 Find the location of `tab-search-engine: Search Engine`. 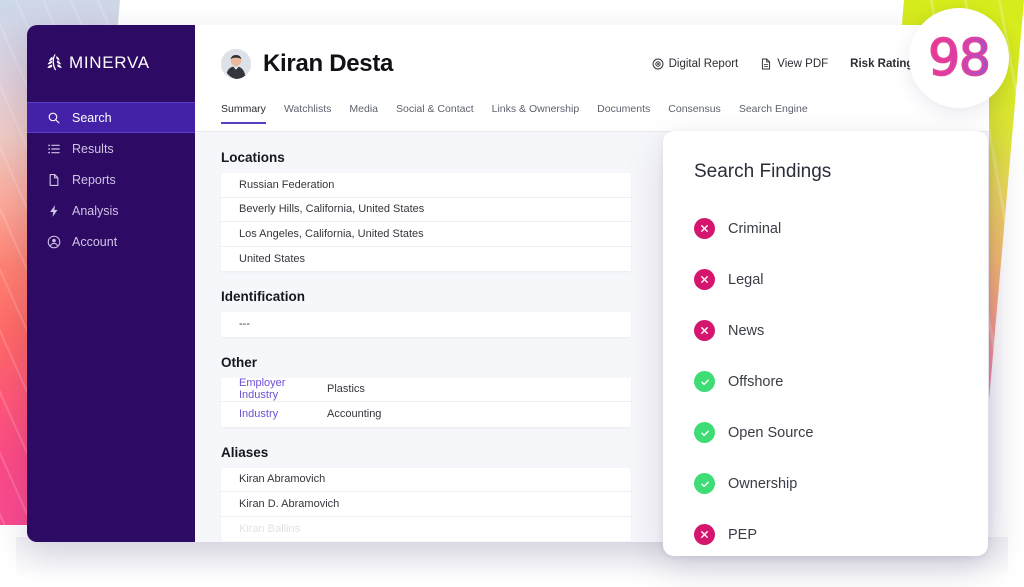

tab-search-engine: Search Engine is located at coordinates (773, 112).